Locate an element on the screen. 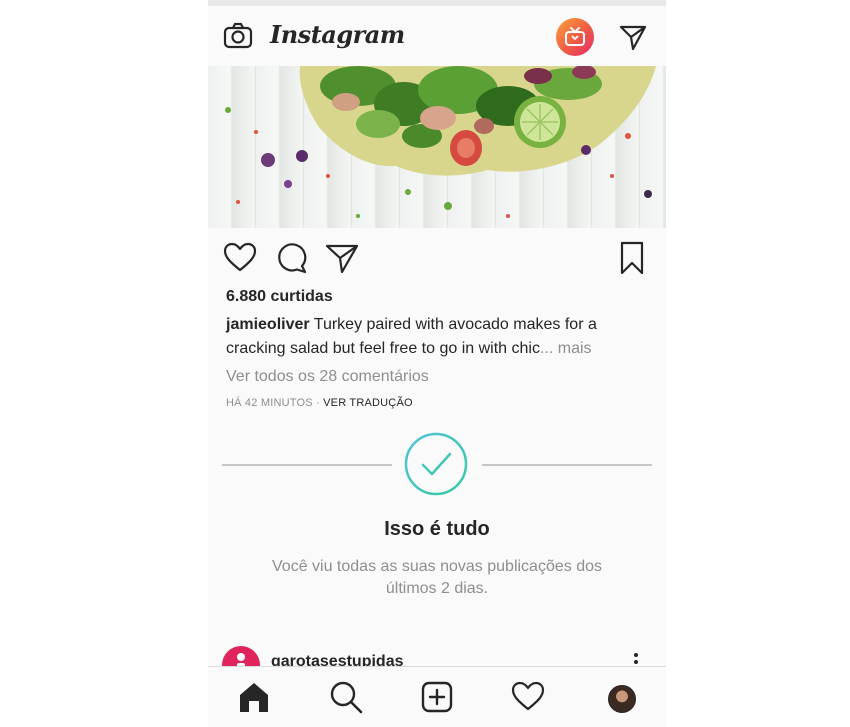 The width and height of the screenshot is (850, 727). likes-count: 6.880 curtidas is located at coordinates (279, 297).